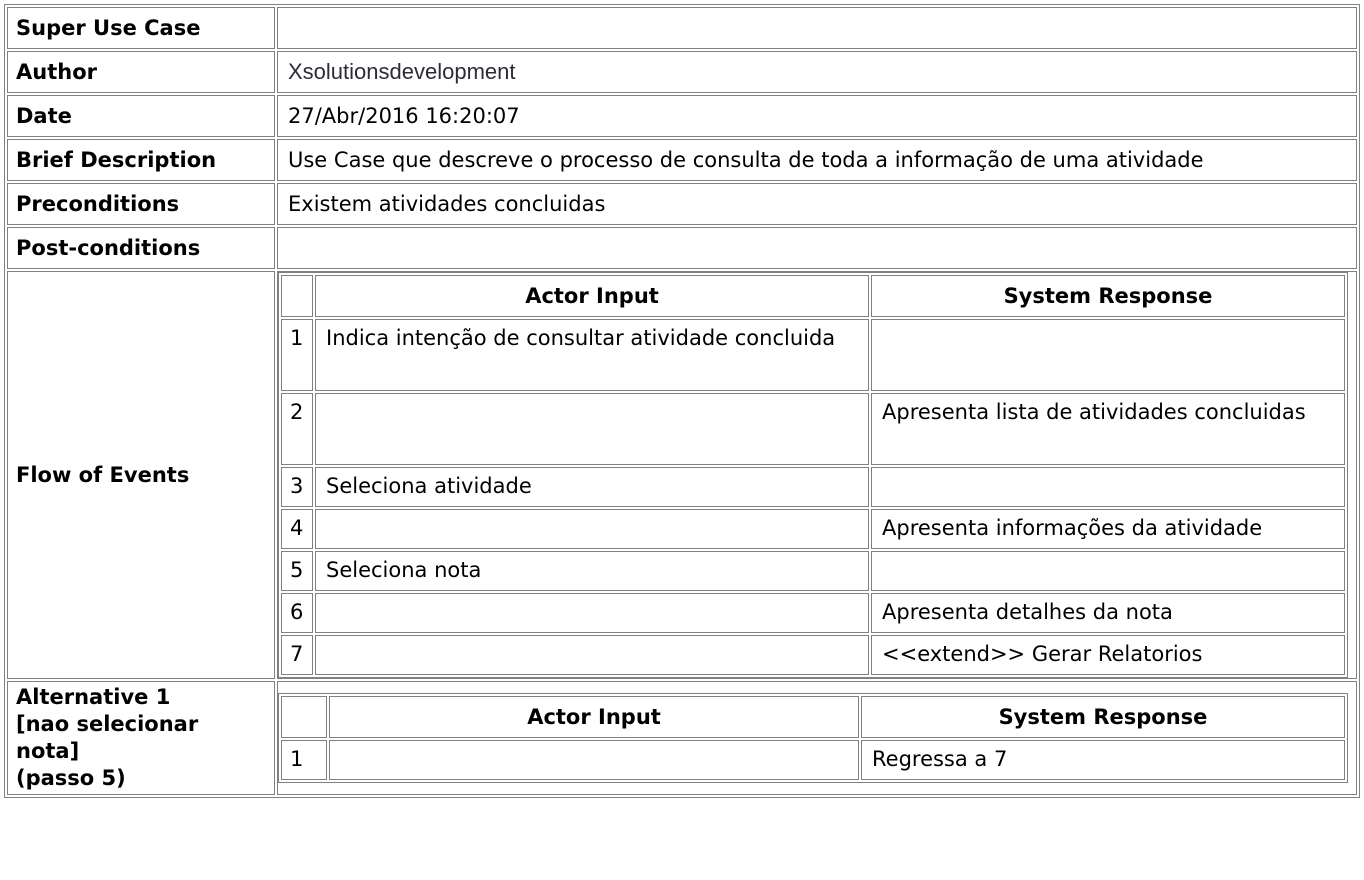 This screenshot has height=880, width=1364. Describe the element at coordinates (817, 204) in the screenshot. I see `preconditions-value: Existem atividades concluidas` at that location.